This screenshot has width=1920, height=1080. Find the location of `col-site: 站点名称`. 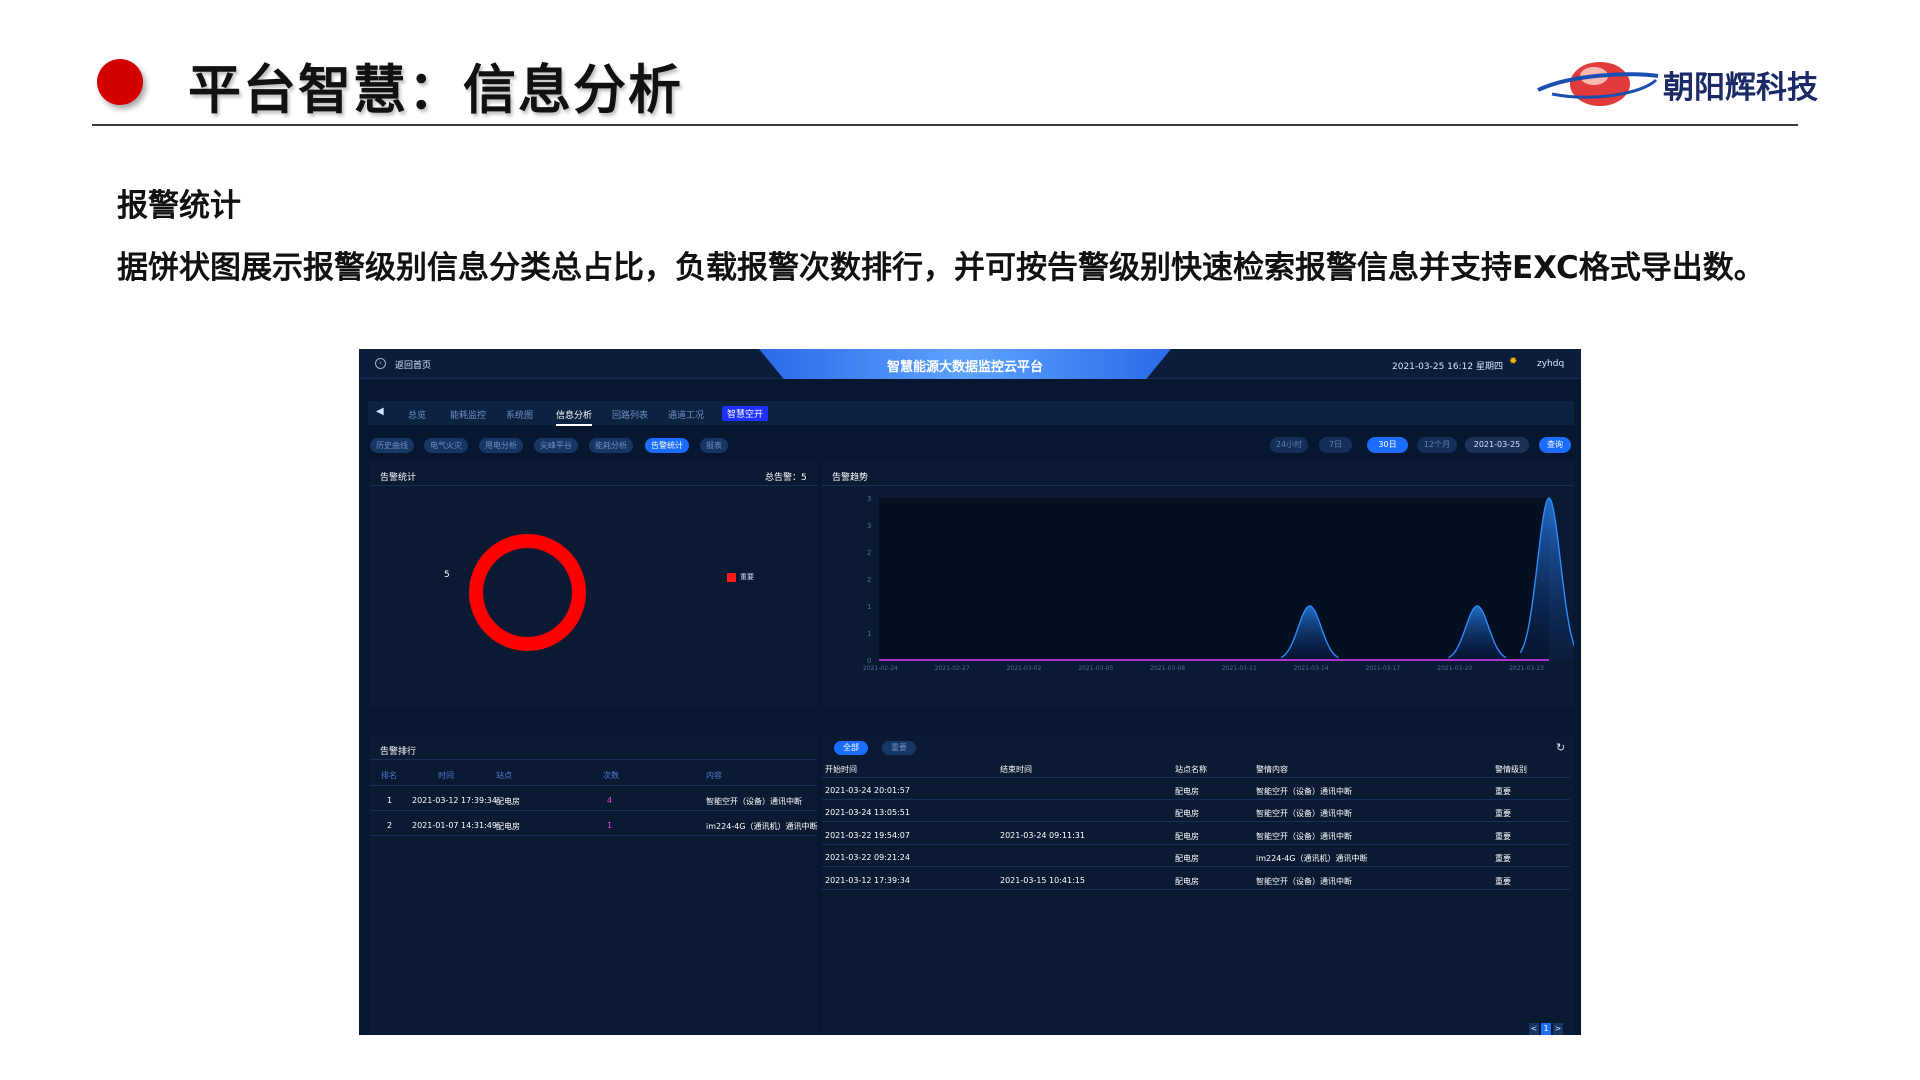

col-site: 站点名称 is located at coordinates (1191, 769).